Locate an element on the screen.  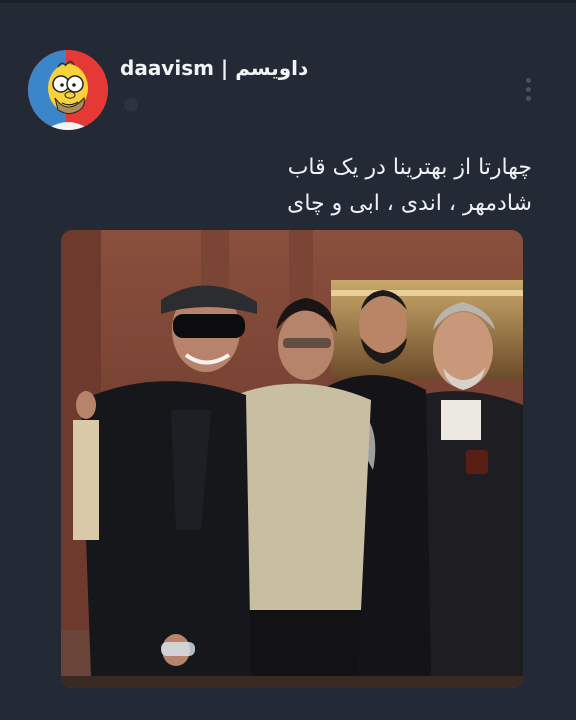
avatar is located at coordinates (68, 90).